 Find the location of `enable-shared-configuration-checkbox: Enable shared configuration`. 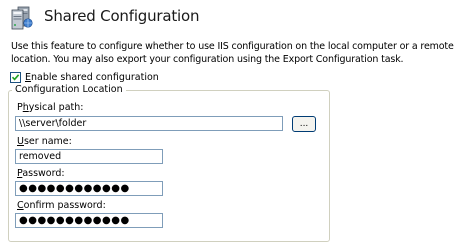

enable-shared-configuration-checkbox: Enable shared configuration is located at coordinates (84, 77).